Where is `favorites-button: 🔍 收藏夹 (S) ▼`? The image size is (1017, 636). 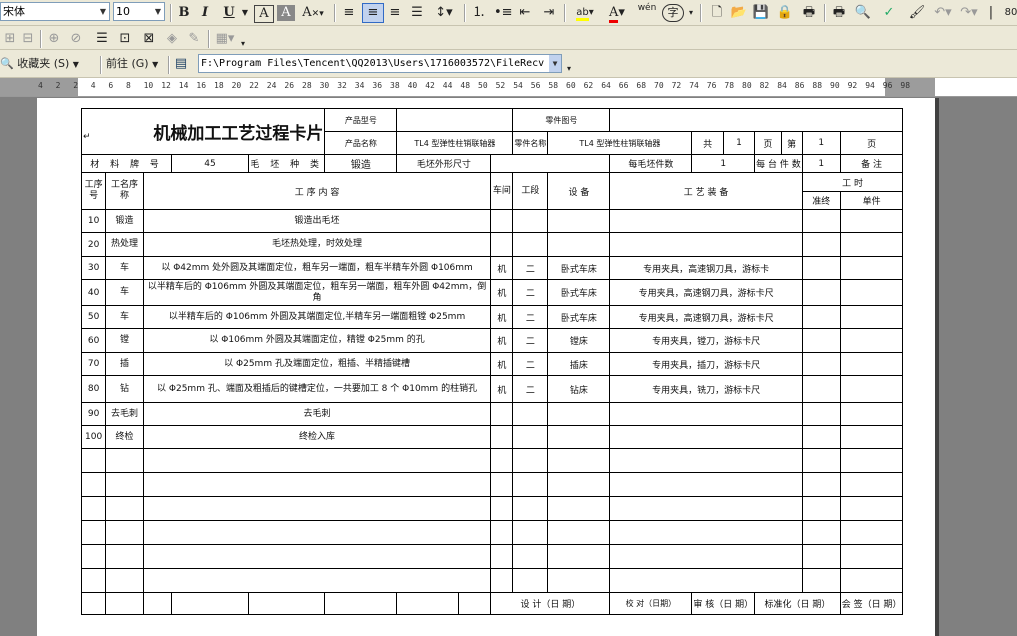 favorites-button: 🔍 收藏夹 (S) ▼ is located at coordinates (48, 64).